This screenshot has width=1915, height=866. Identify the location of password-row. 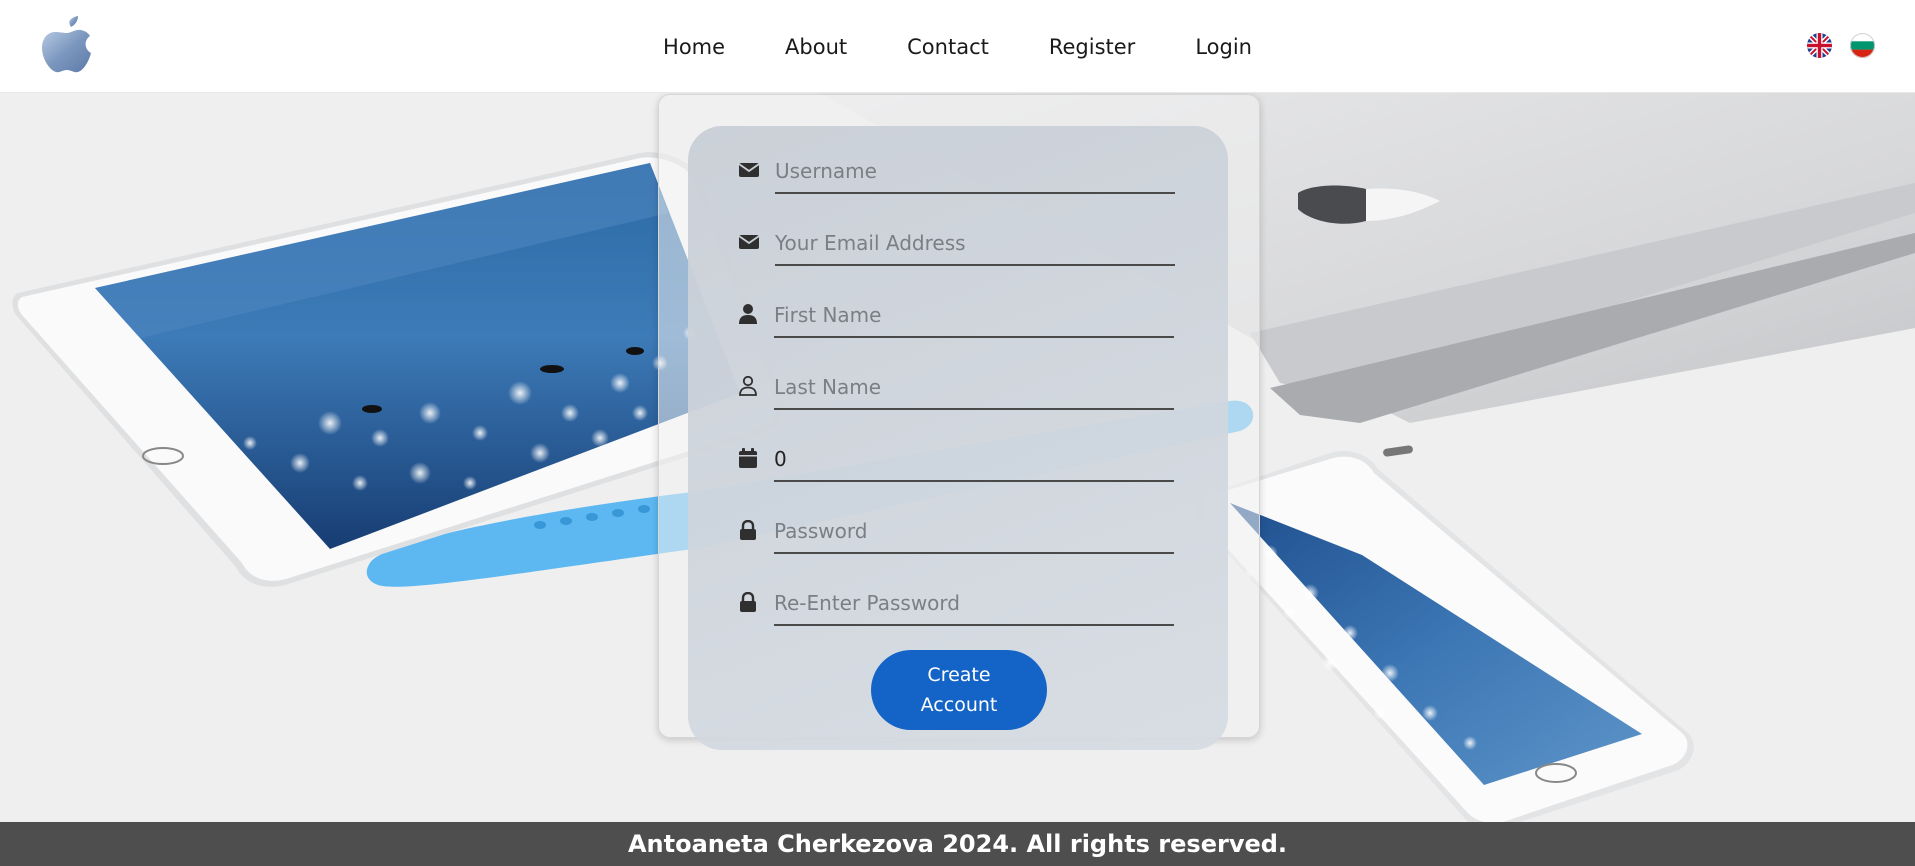
(957, 531).